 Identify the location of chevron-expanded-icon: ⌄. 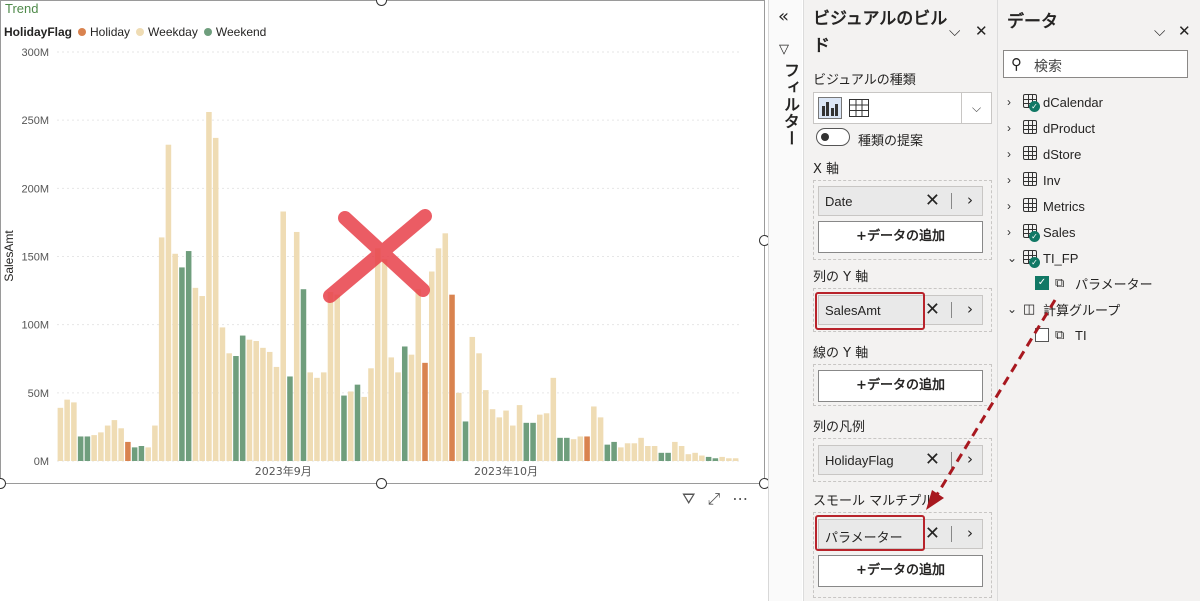
(1015, 258).